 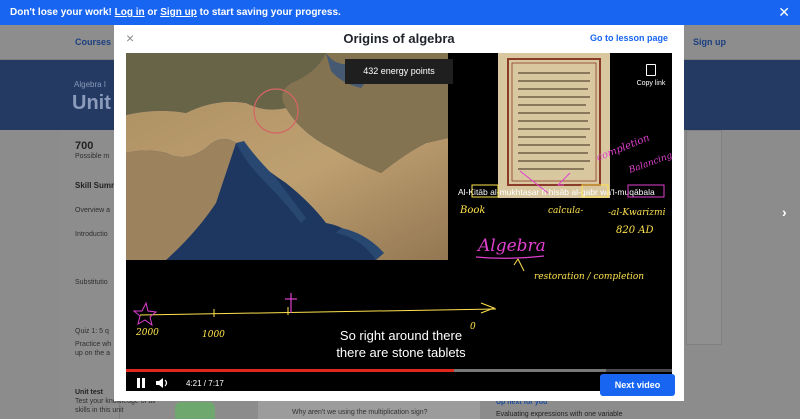 I want to click on points-label: Possible m, so click(x=92, y=156).